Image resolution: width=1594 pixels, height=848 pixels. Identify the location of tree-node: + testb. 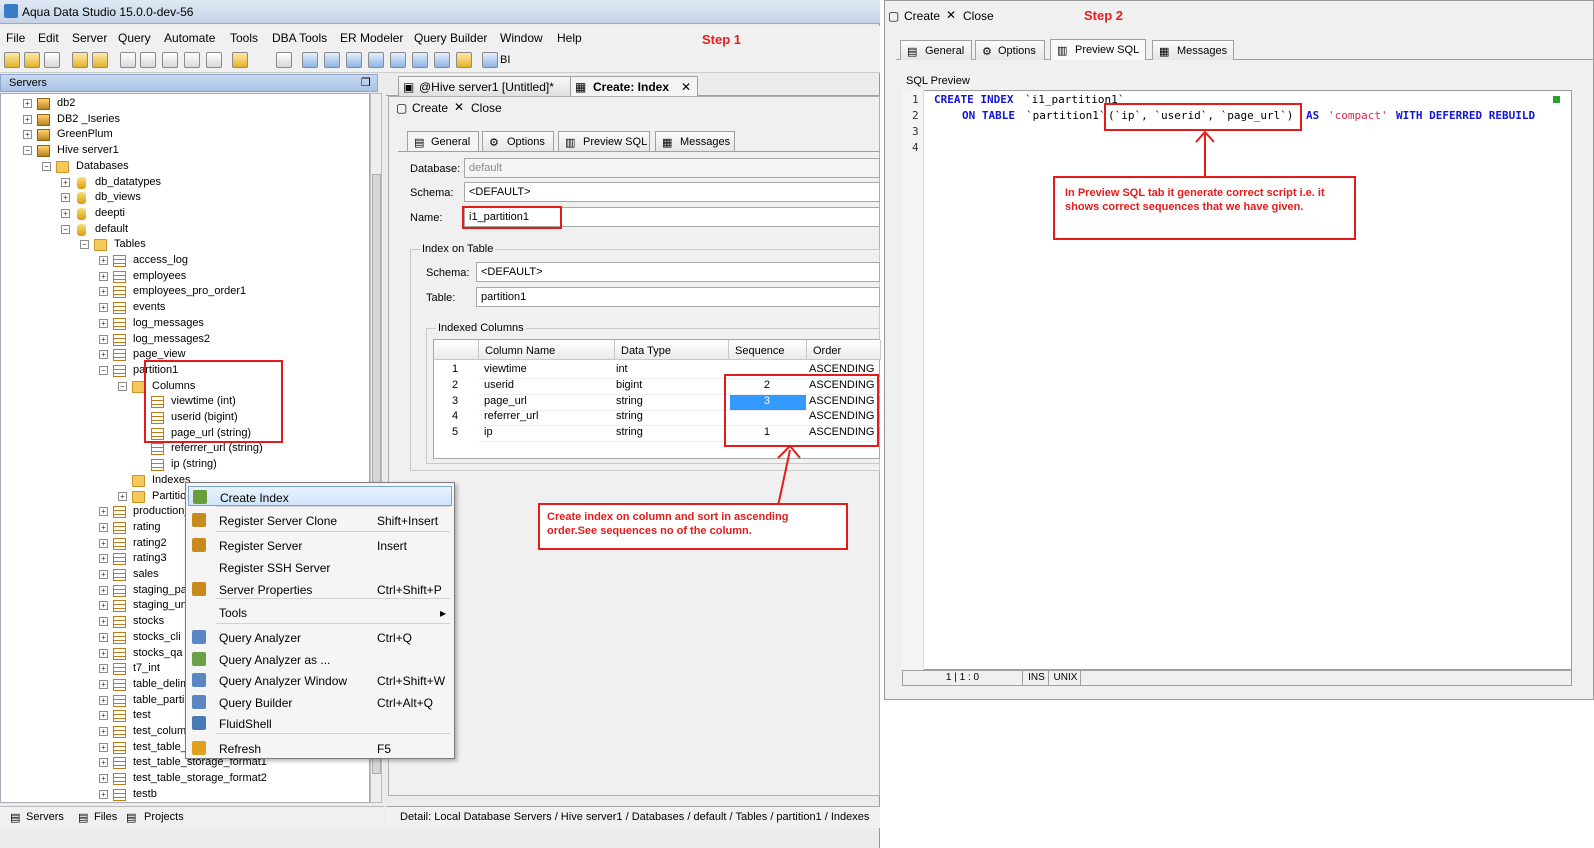
(185, 794).